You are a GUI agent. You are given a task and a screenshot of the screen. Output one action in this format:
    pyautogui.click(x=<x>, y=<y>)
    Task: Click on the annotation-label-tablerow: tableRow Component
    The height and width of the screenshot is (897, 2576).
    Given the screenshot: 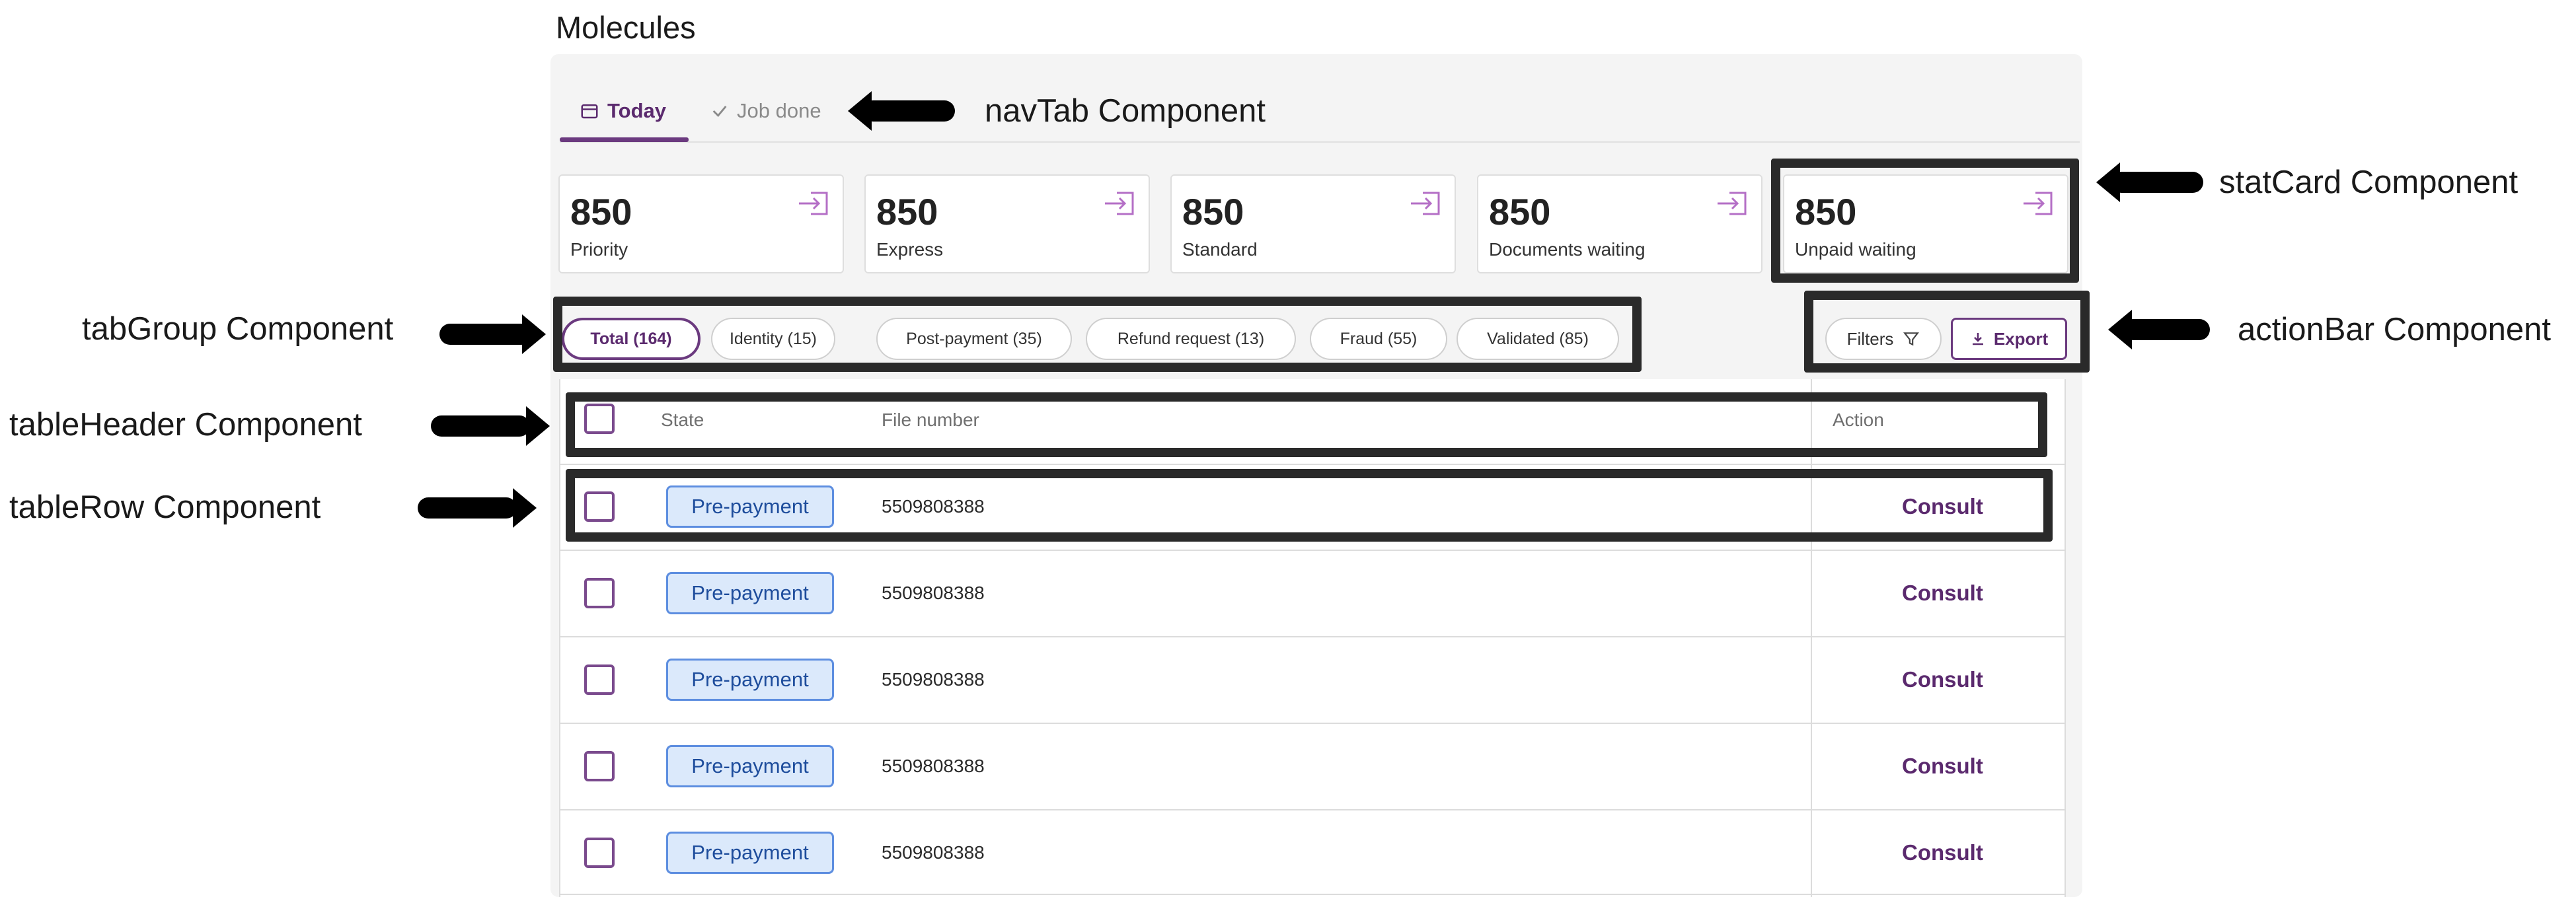 What is the action you would take?
    pyautogui.click(x=165, y=507)
    